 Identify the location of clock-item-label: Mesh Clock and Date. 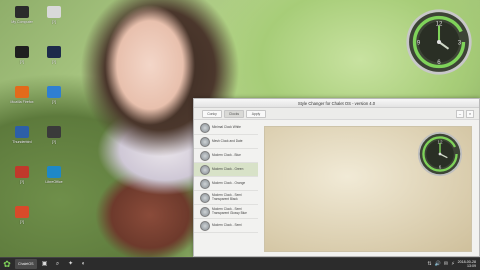
(227, 140).